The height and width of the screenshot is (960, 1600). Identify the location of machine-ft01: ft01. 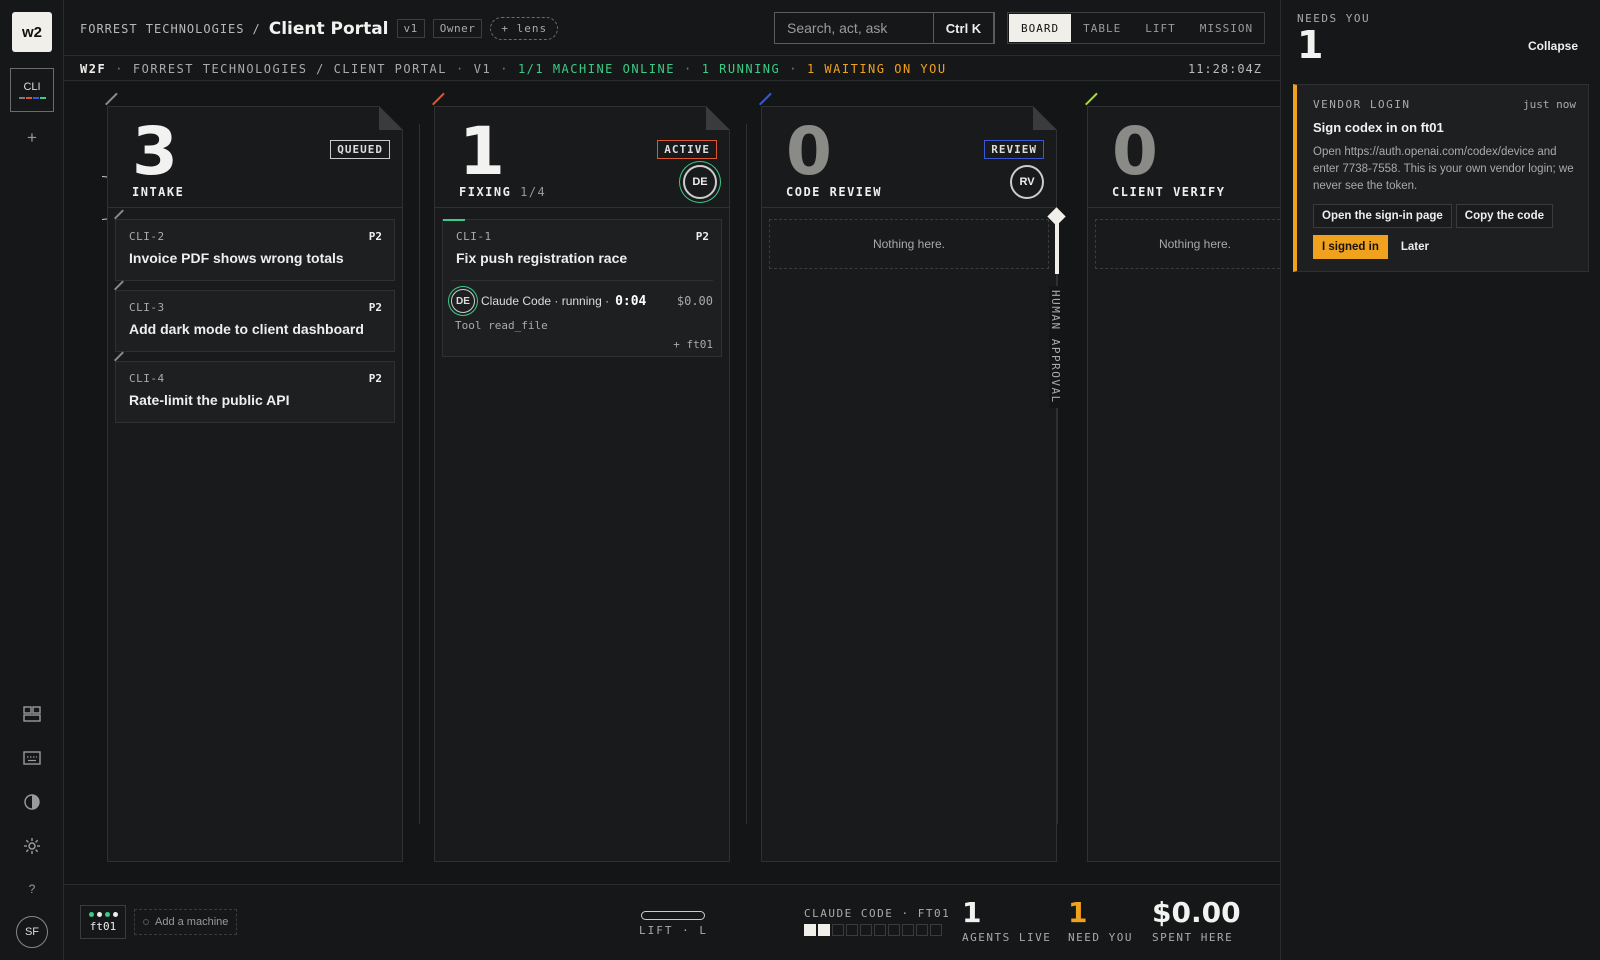
(103, 922).